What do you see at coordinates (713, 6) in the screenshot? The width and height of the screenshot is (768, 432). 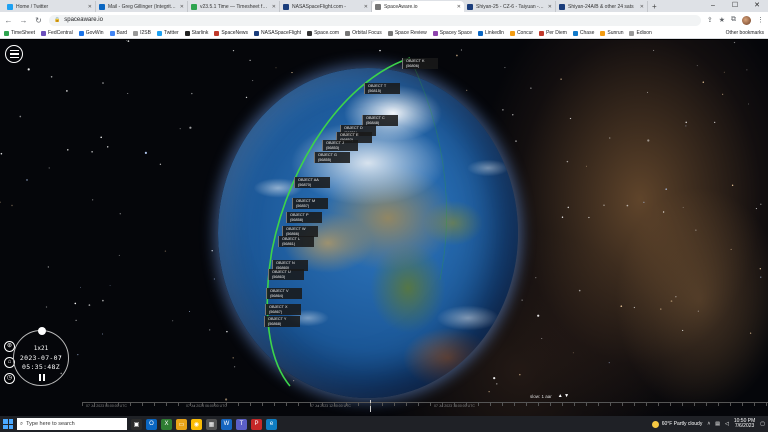 I see `minimize-button: –` at bounding box center [713, 6].